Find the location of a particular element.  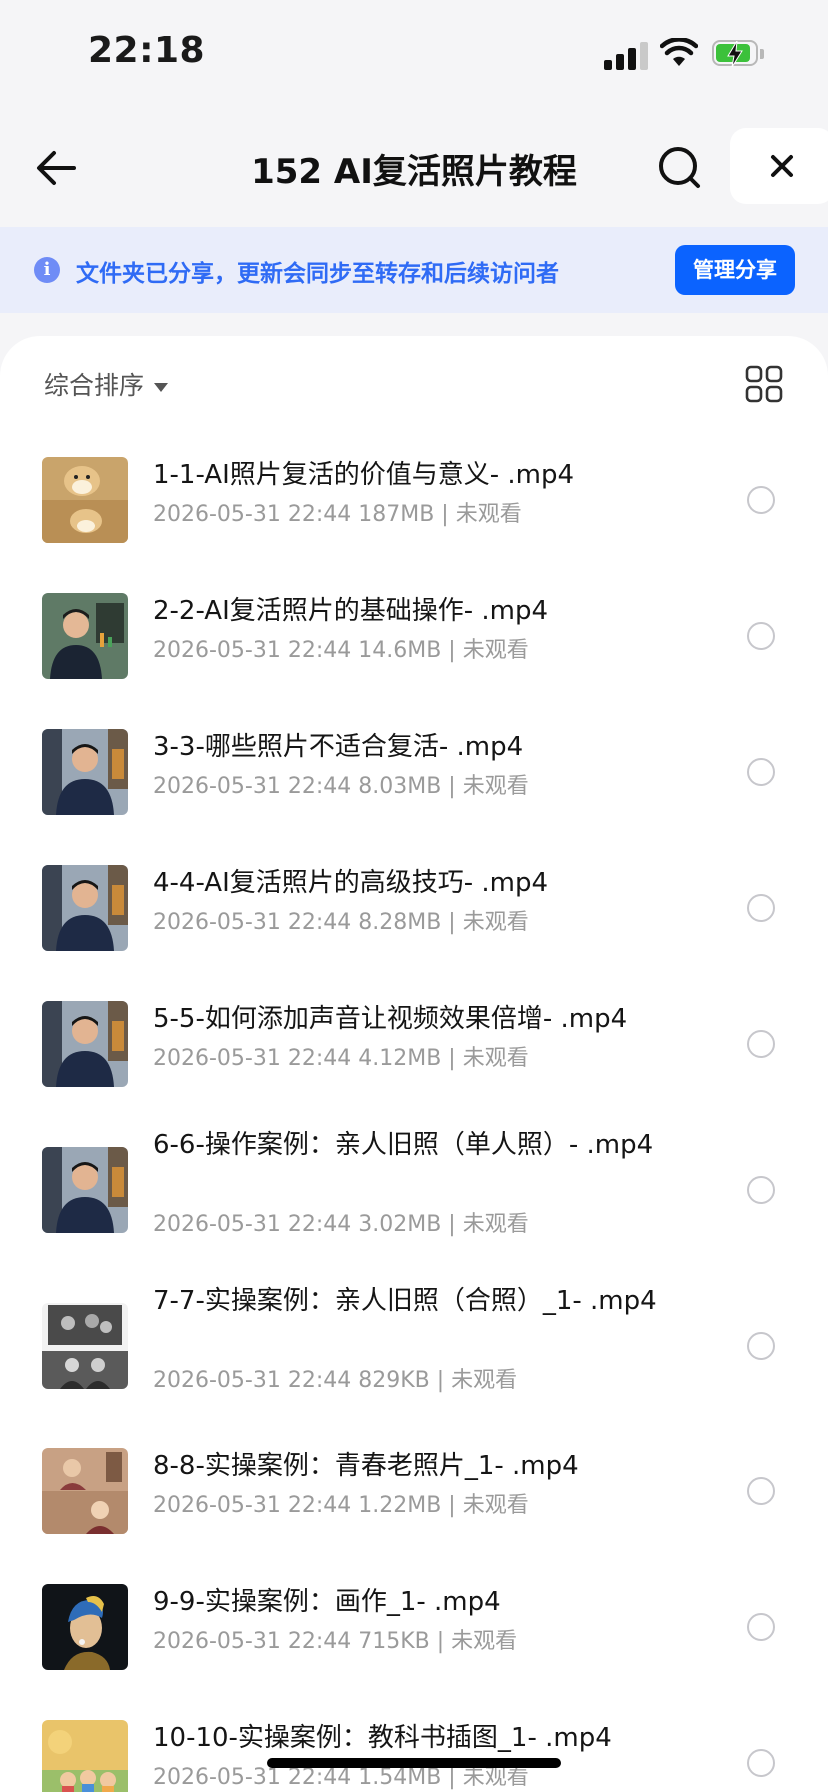

home-indicator is located at coordinates (414, 1763).